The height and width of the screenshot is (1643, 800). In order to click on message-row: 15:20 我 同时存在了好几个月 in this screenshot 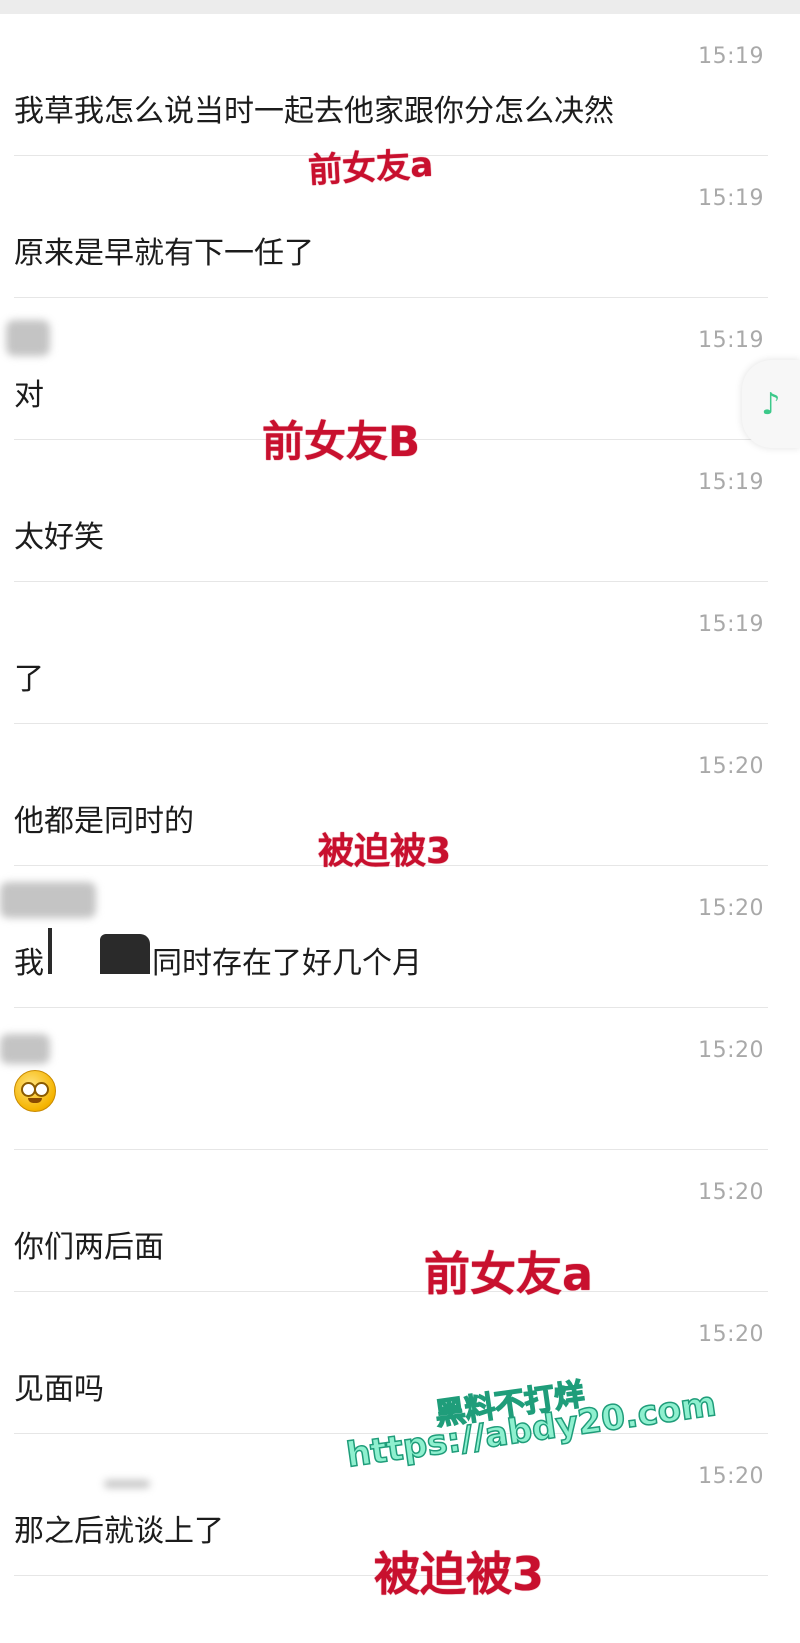, I will do `click(400, 937)`.